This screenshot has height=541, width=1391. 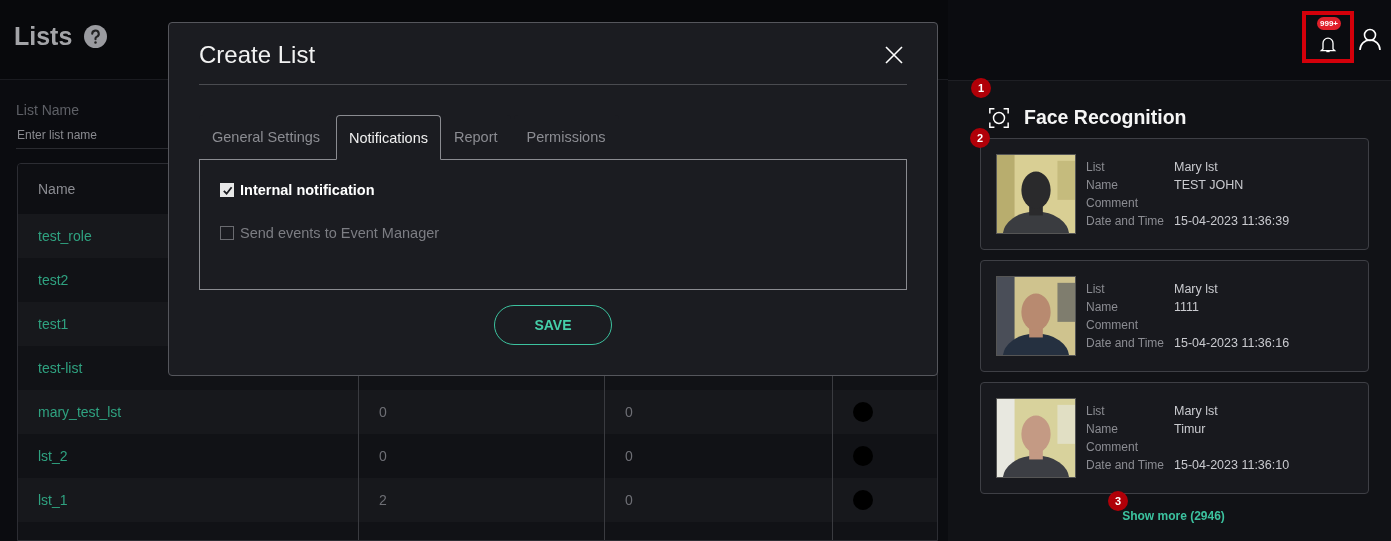 What do you see at coordinates (383, 500) in the screenshot?
I see `table-cell: 2` at bounding box center [383, 500].